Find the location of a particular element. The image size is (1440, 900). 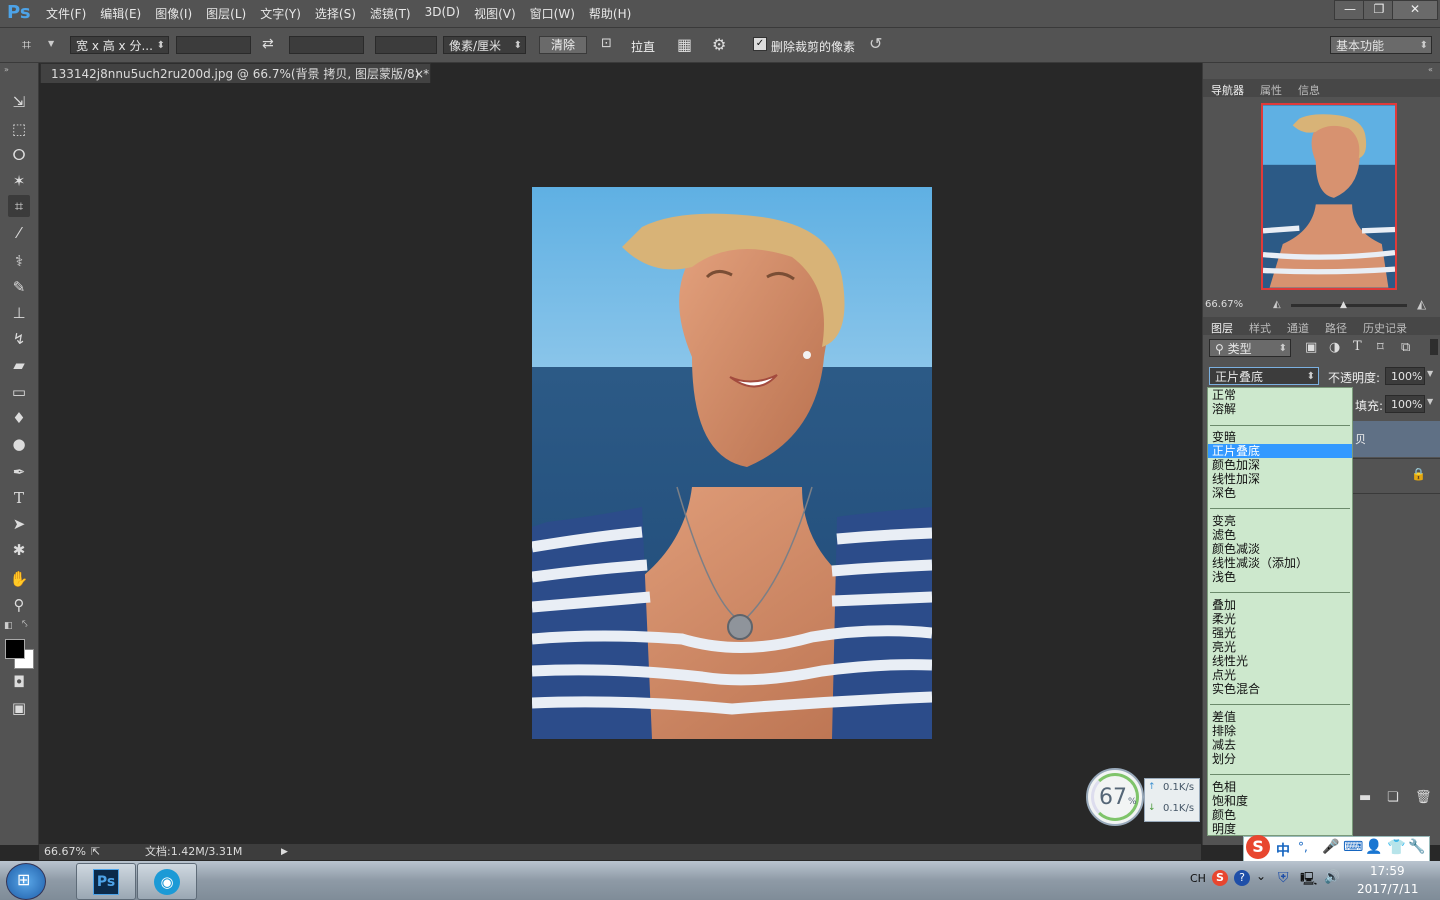

crop-tool-icon: ⌗ is located at coordinates (19, 206).